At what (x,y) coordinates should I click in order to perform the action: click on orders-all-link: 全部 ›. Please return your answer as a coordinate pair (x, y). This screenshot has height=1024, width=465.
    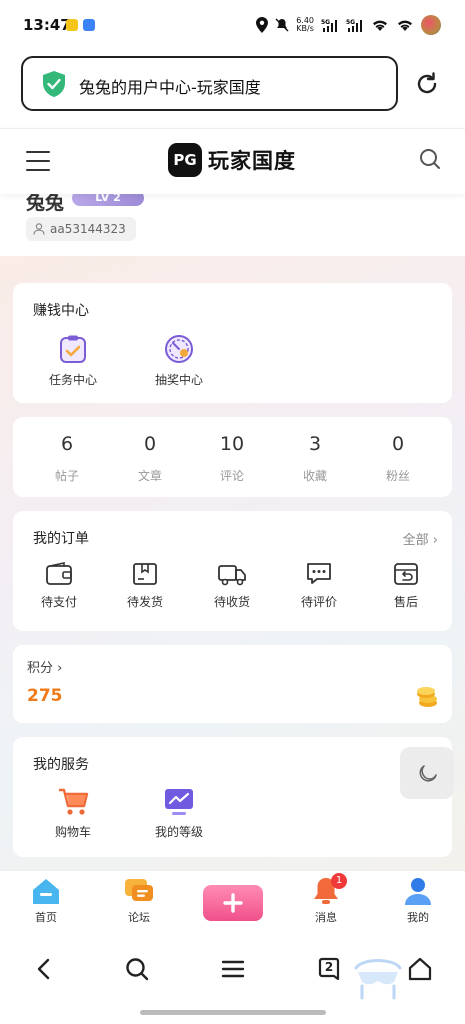
    Looking at the image, I should click on (420, 538).